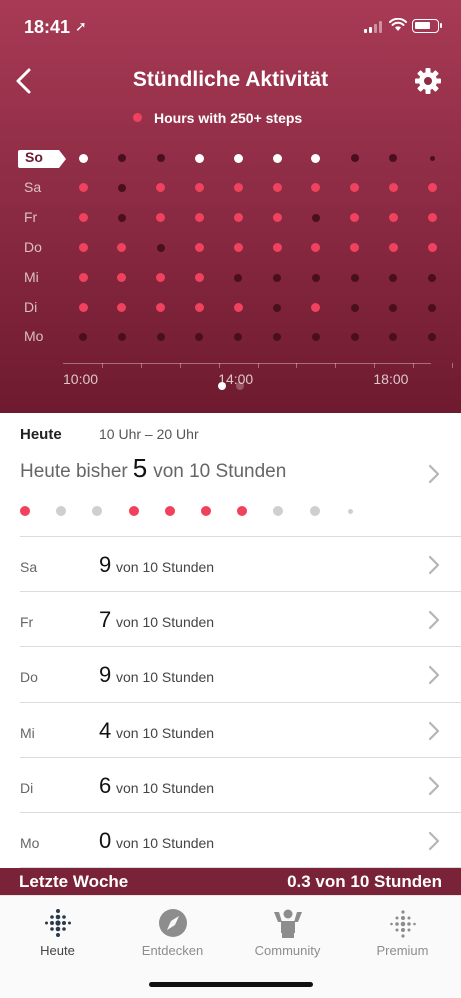  What do you see at coordinates (231, 984) in the screenshot?
I see `home-indicator` at bounding box center [231, 984].